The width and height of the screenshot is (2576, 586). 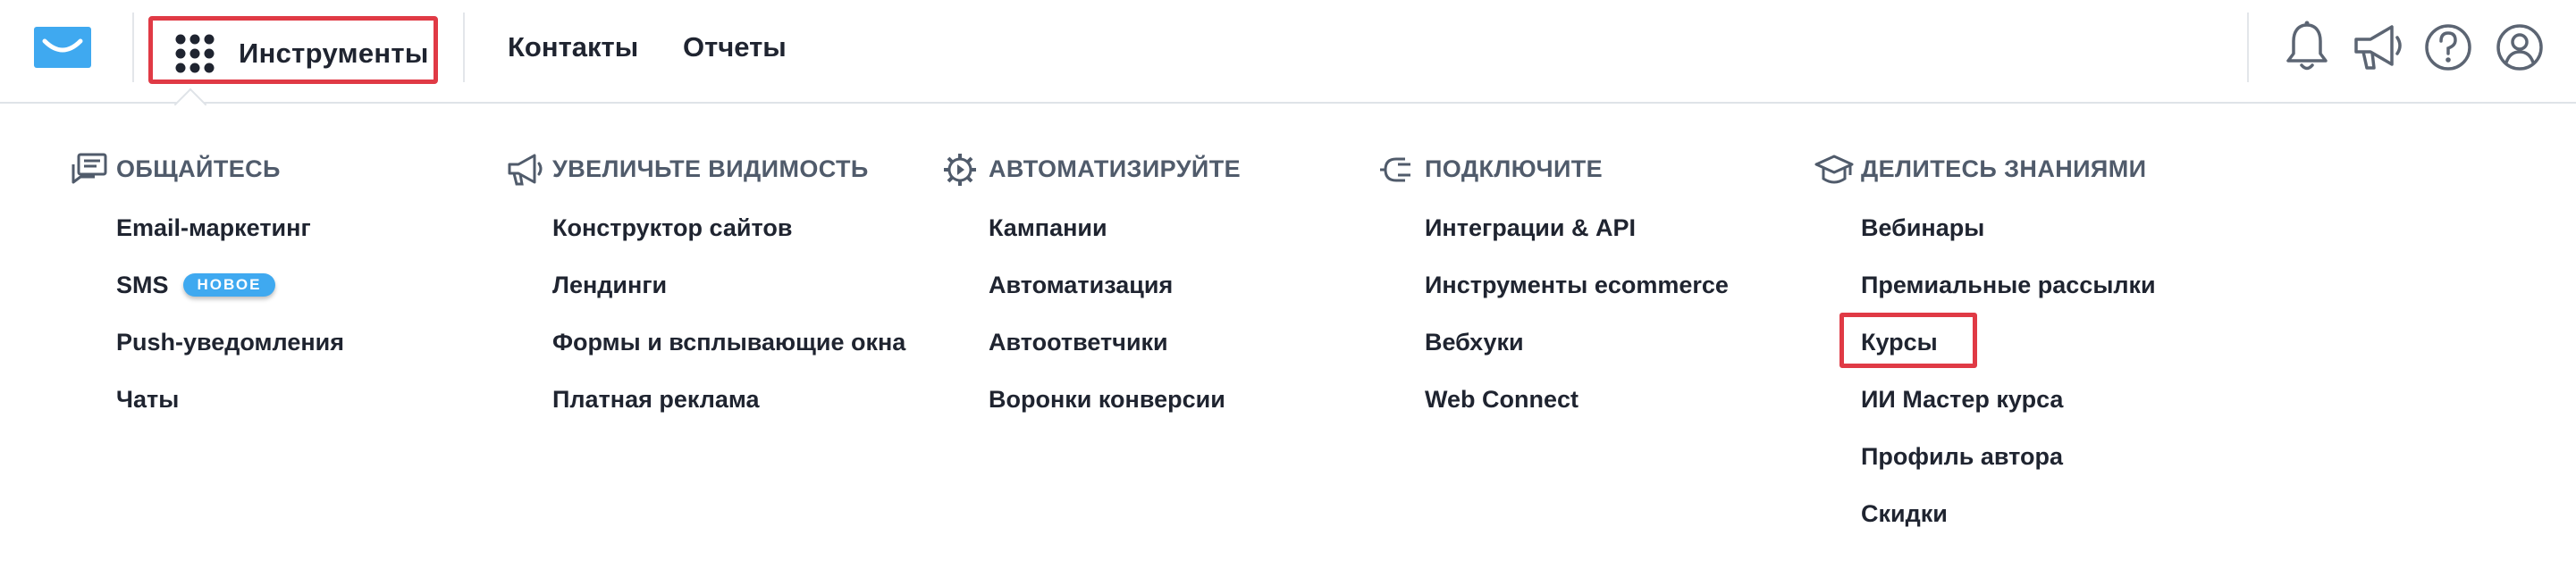 I want to click on column-title: АВТОМАТИЗИРУЙТЕ, so click(x=1116, y=168).